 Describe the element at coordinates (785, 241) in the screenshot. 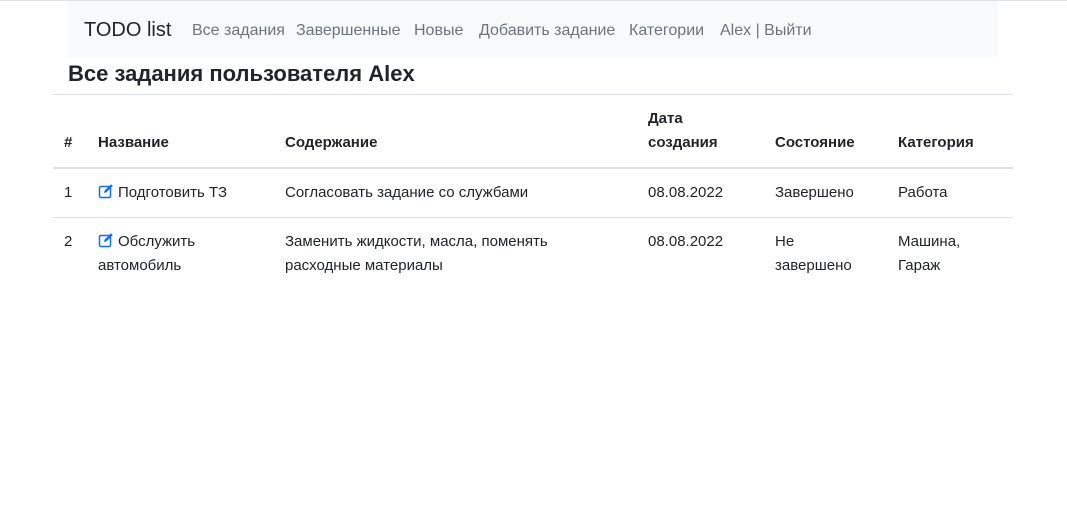

I see `task-state: Не` at that location.